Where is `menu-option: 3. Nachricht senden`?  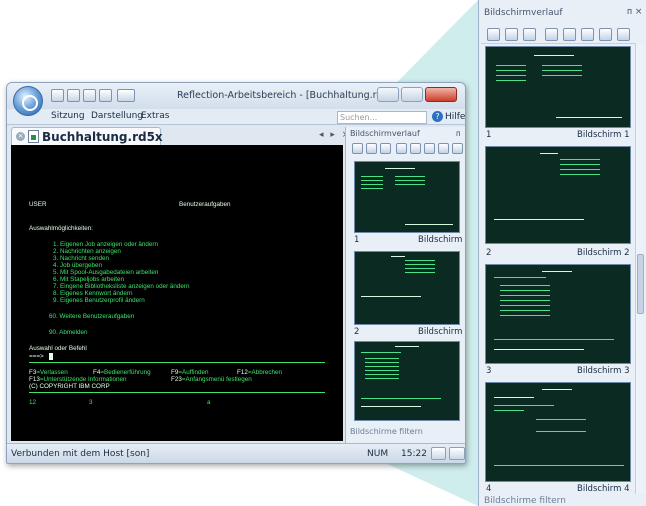 menu-option: 3. Nachricht senden is located at coordinates (81, 258).